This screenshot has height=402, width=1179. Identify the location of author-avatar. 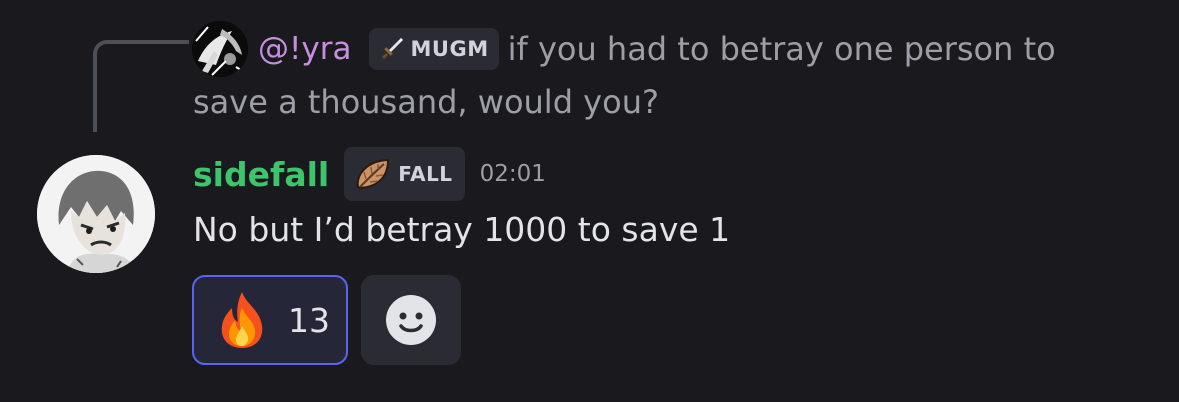
(96, 214).